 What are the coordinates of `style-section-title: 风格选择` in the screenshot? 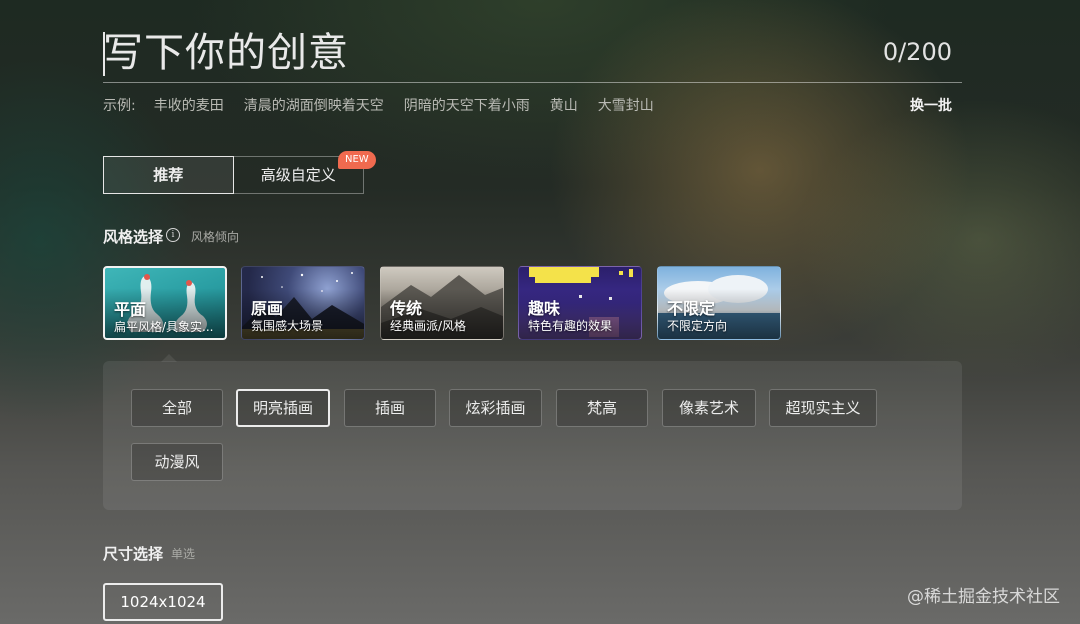 It's located at (133, 237).